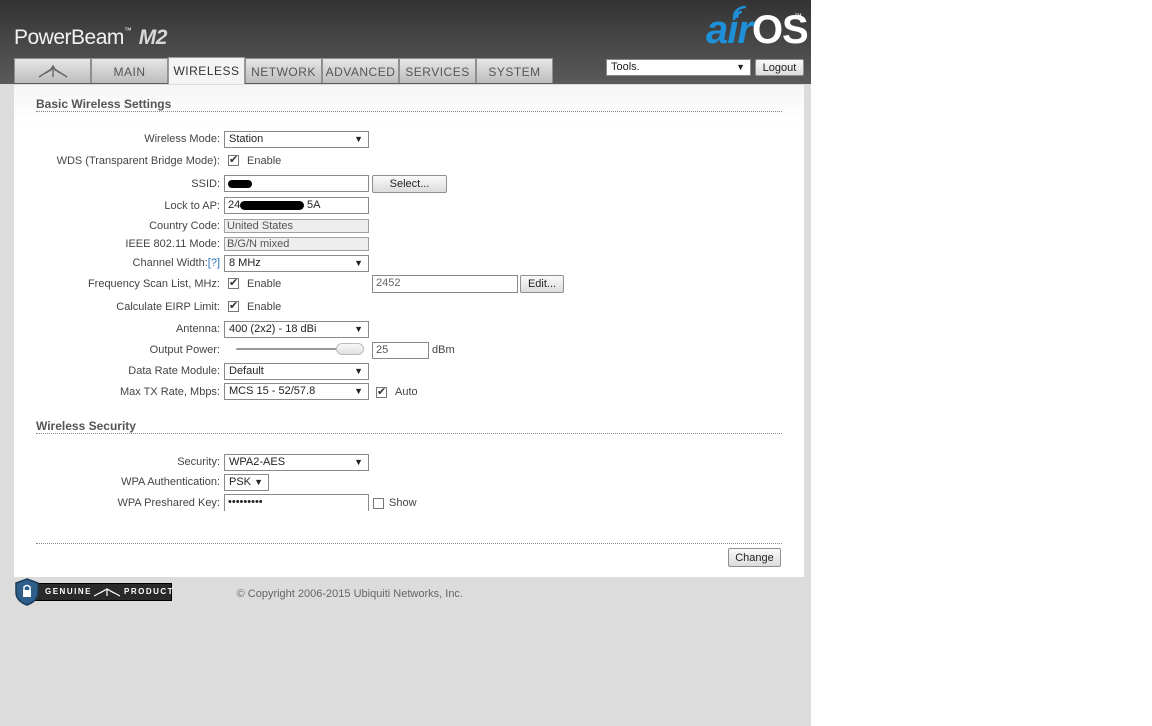  What do you see at coordinates (170, 263) in the screenshot?
I see `channel-width-text: Channel Width:` at bounding box center [170, 263].